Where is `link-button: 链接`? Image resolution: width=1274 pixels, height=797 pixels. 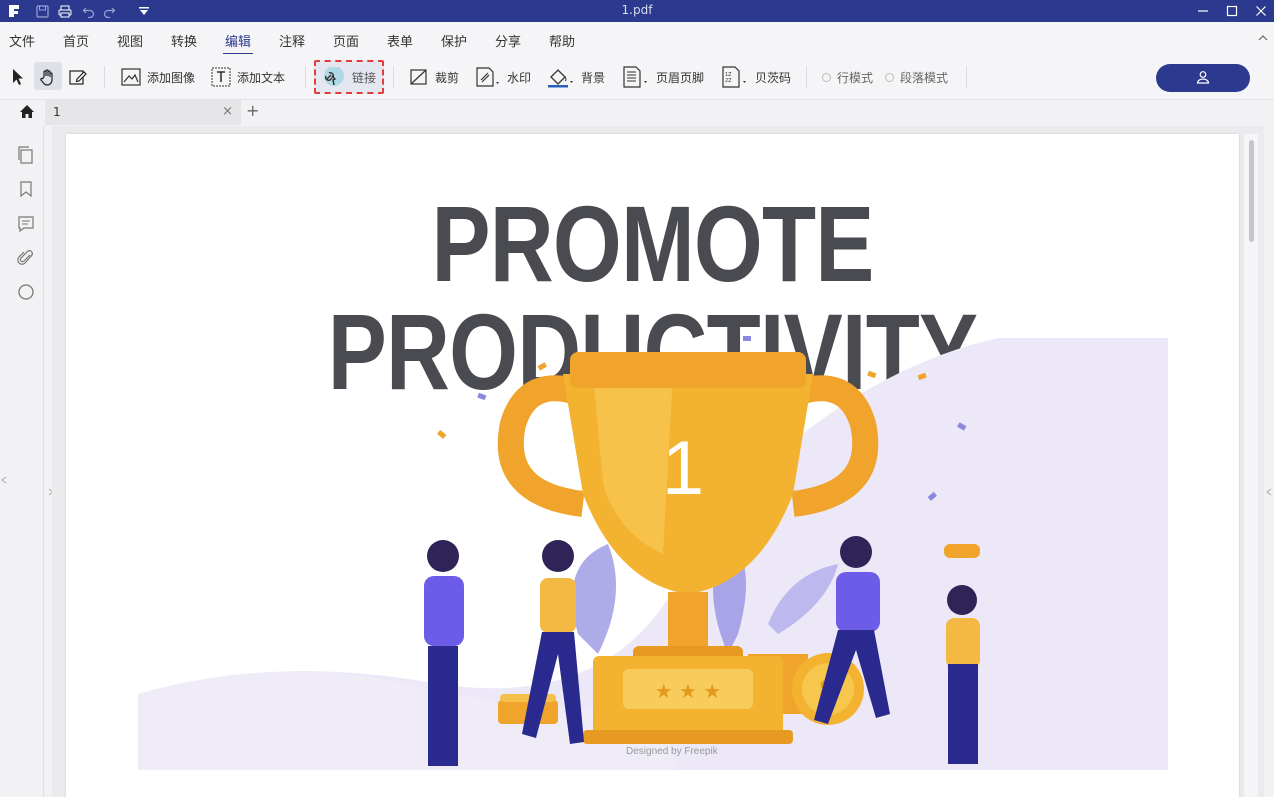
link-button: 链接 is located at coordinates (349, 77).